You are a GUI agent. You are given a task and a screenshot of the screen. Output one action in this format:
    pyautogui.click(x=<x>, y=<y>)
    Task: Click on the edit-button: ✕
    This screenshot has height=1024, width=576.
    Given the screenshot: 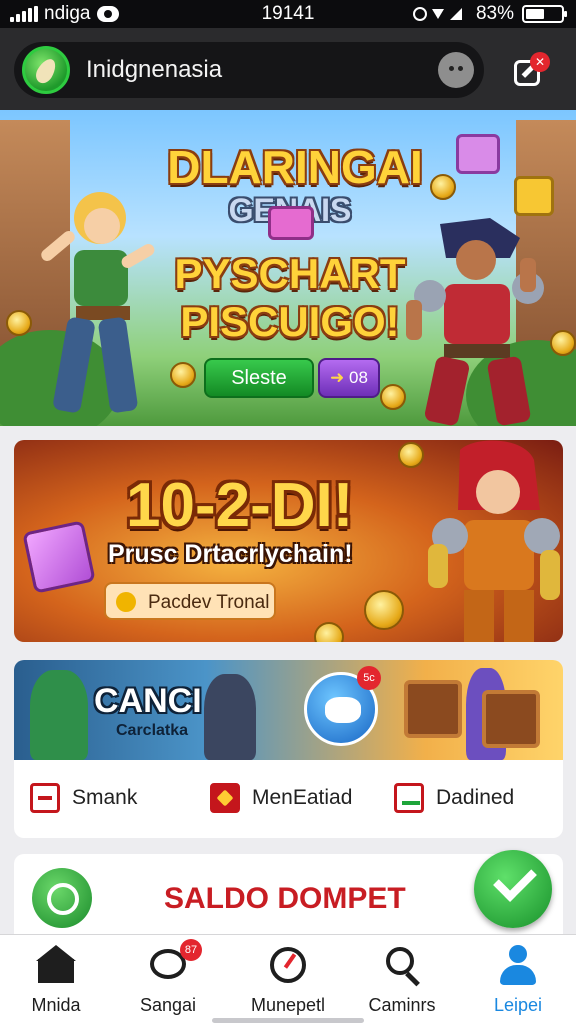 What is the action you would take?
    pyautogui.click(x=531, y=70)
    